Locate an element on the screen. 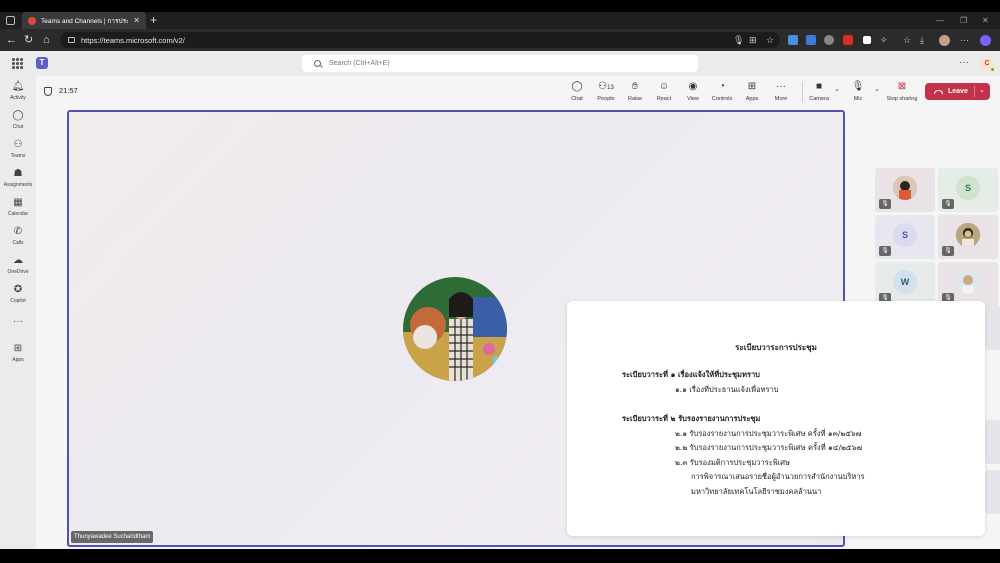  favorites-icon: ☆ is located at coordinates (907, 40).